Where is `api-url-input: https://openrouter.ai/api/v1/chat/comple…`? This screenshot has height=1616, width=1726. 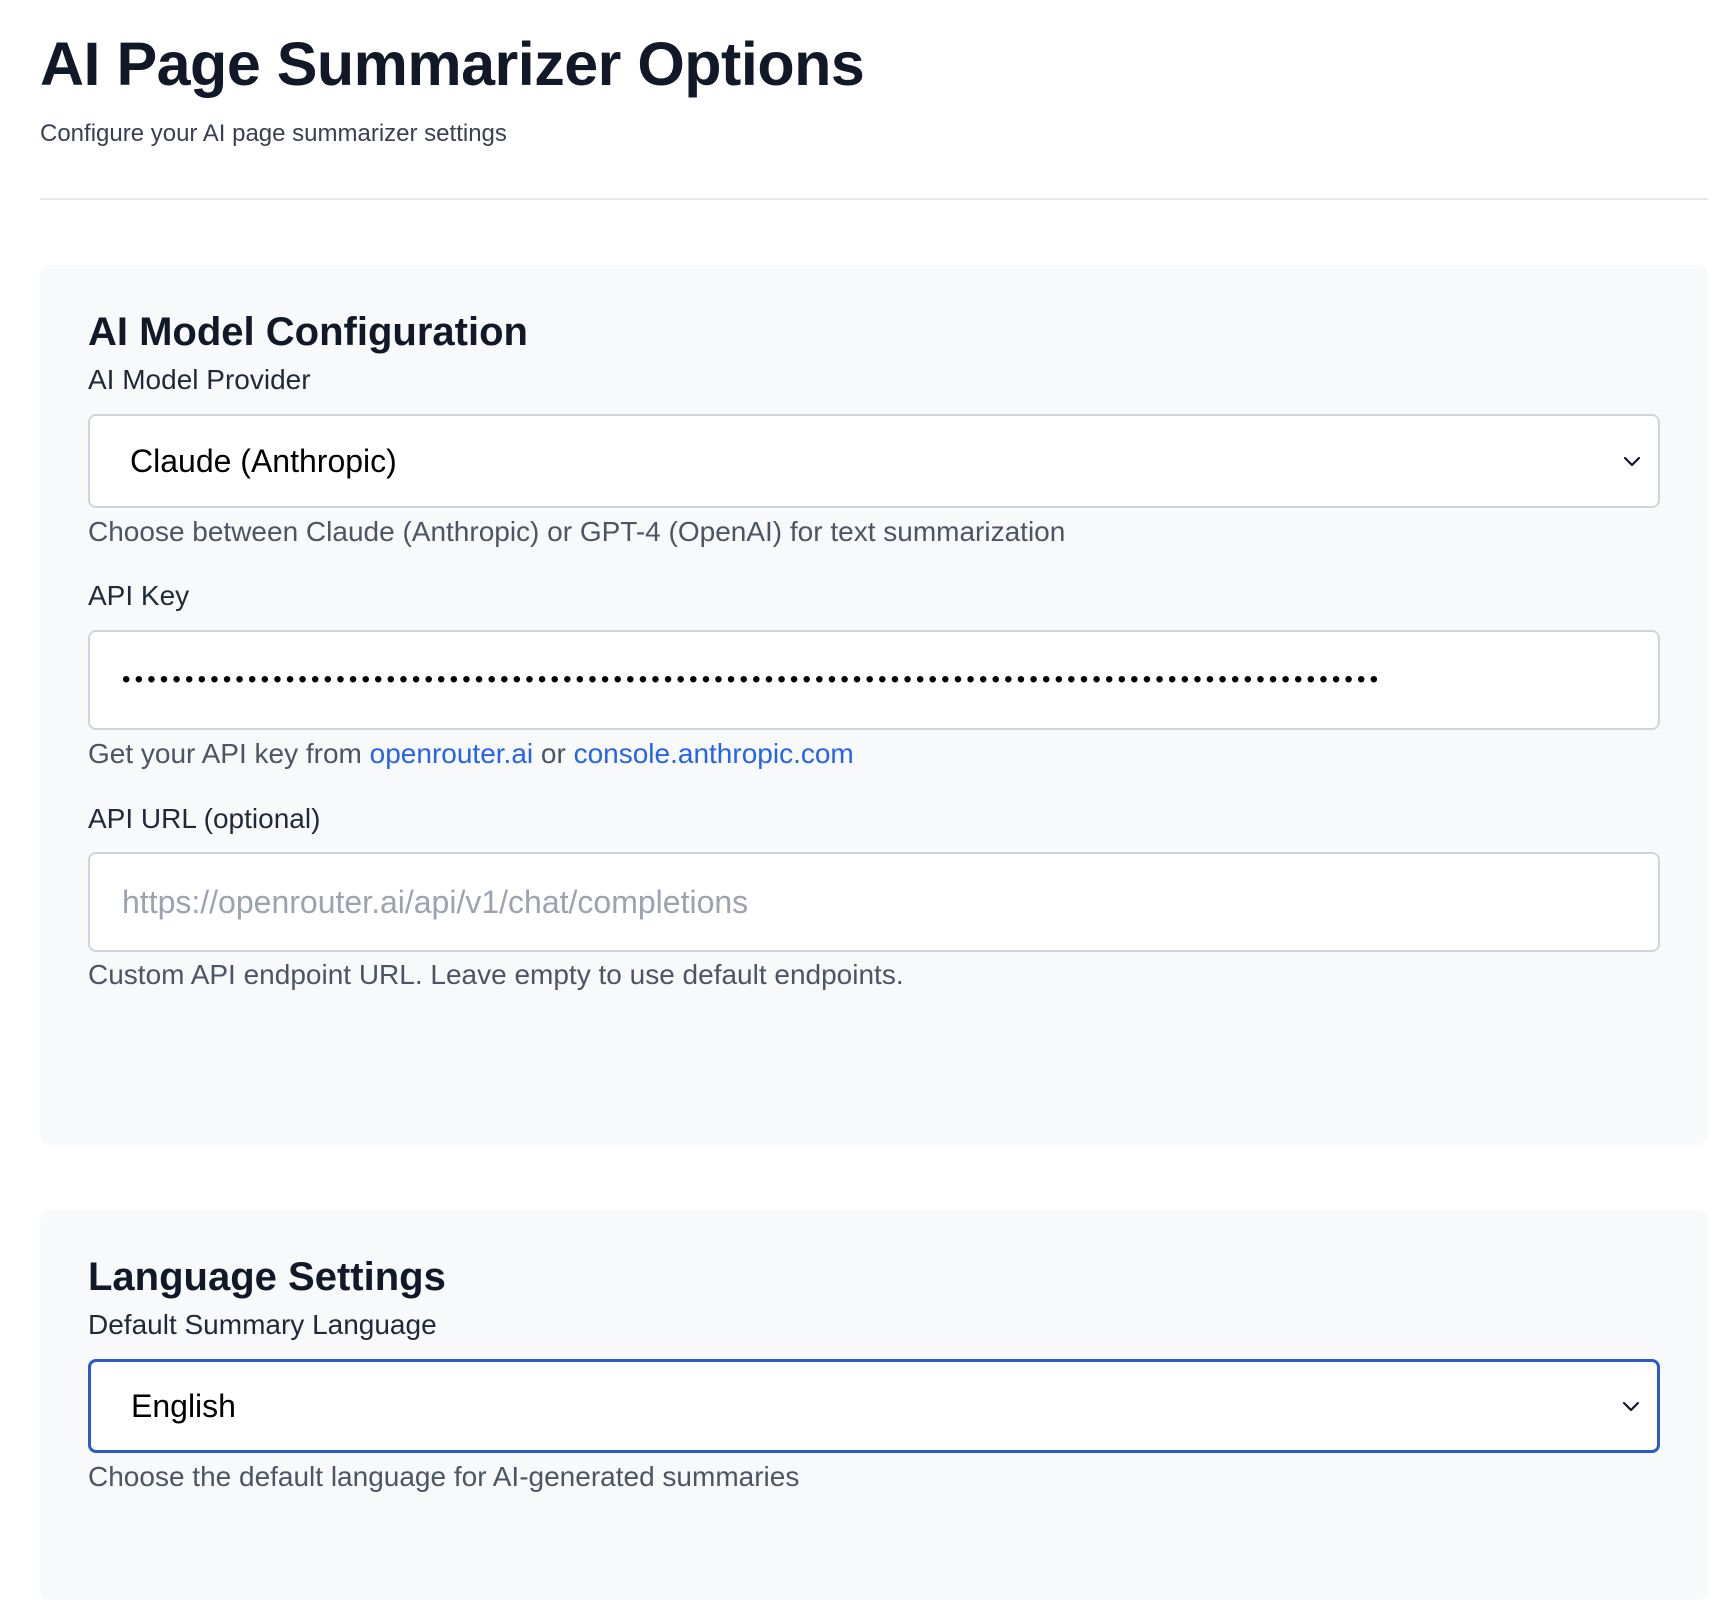
api-url-input: https://openrouter.ai/api/v1/chat/comple… is located at coordinates (874, 902).